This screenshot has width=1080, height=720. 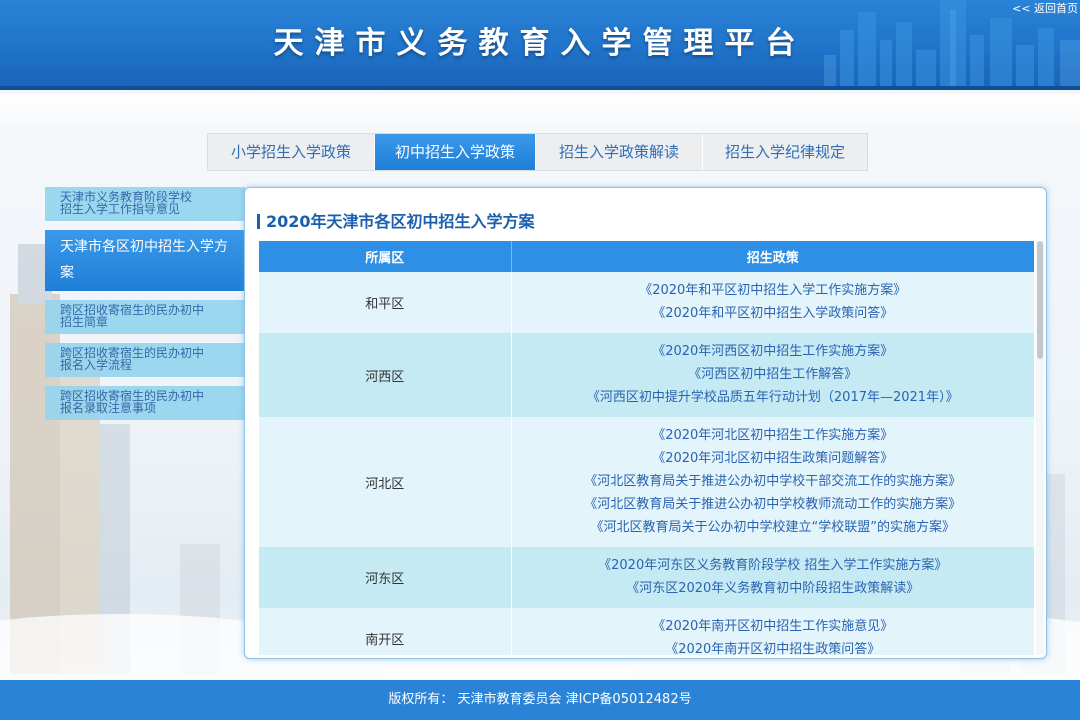 What do you see at coordinates (773, 435) in the screenshot?
I see `policy-link: 《2020年河北区初中招生工作实施方案》` at bounding box center [773, 435].